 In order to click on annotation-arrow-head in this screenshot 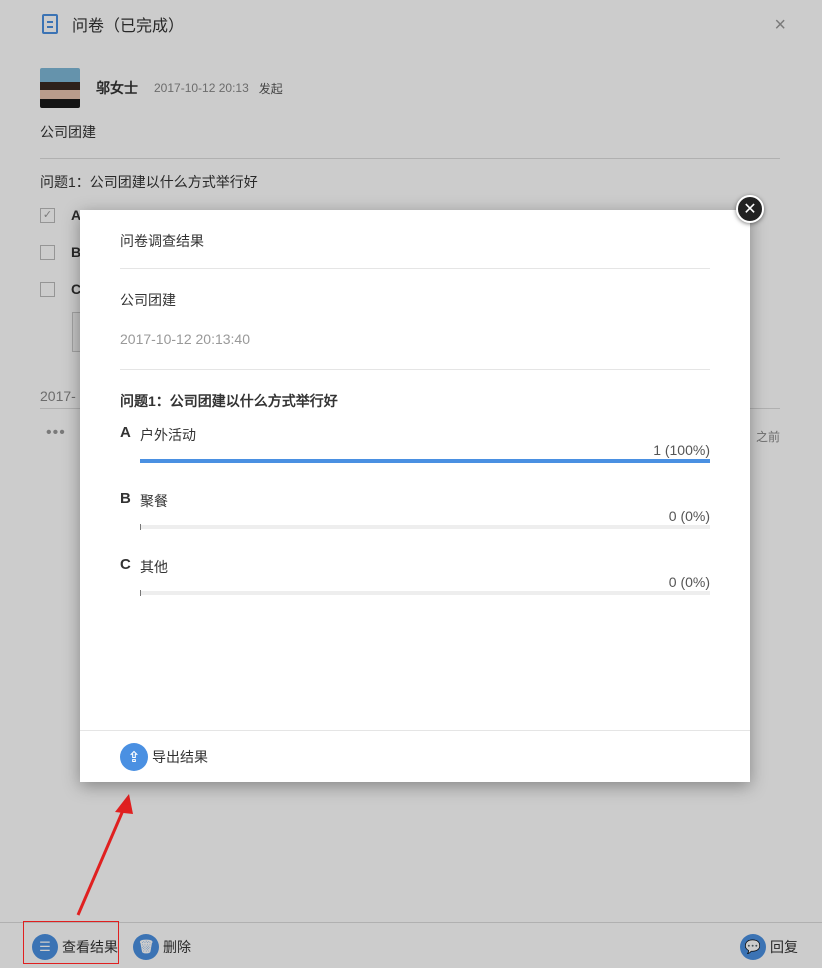, I will do `click(124, 804)`.